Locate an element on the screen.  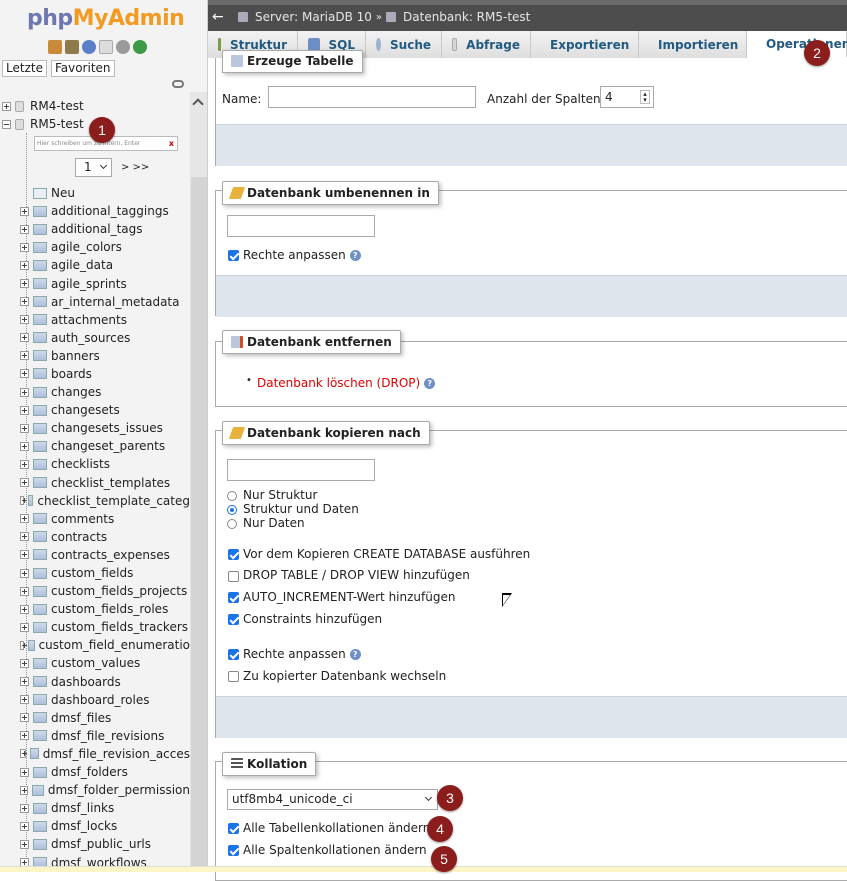
next-page-link: > >> is located at coordinates (135, 167).